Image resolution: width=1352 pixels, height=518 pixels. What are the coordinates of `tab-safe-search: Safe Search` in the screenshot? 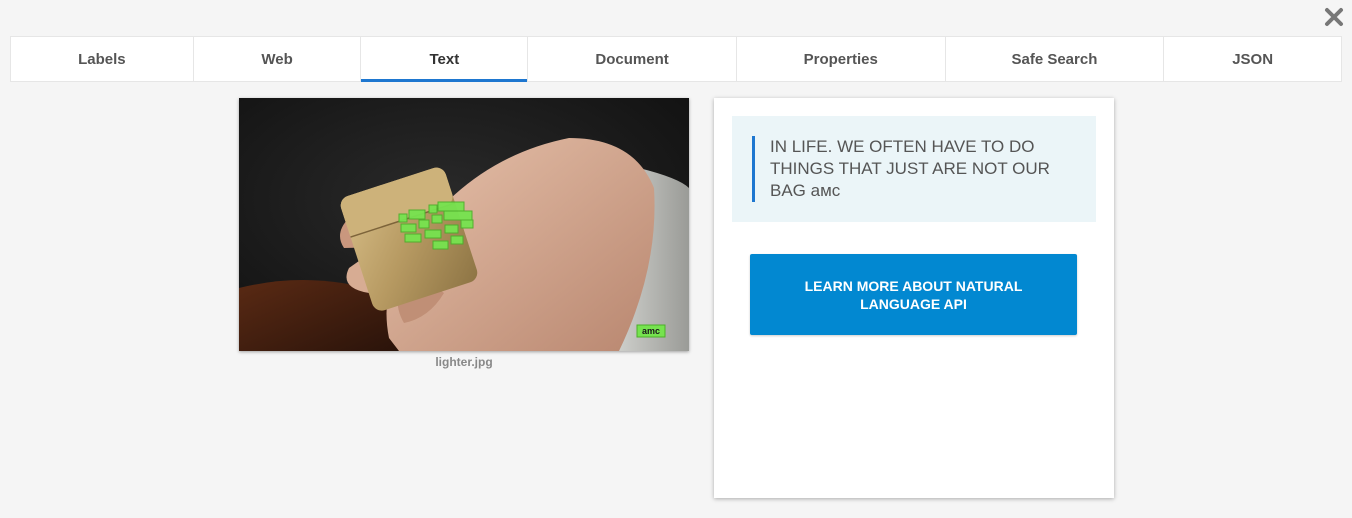 It's located at (1055, 59).